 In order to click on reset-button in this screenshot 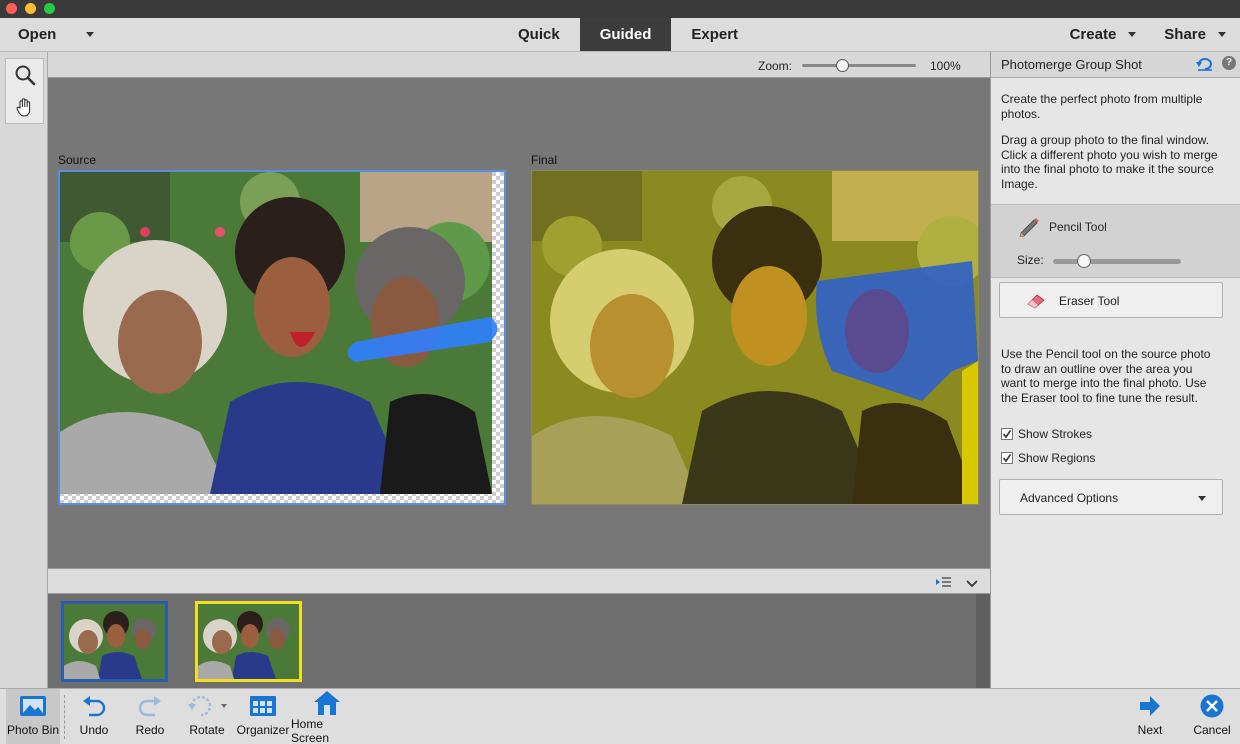, I will do `click(1205, 65)`.